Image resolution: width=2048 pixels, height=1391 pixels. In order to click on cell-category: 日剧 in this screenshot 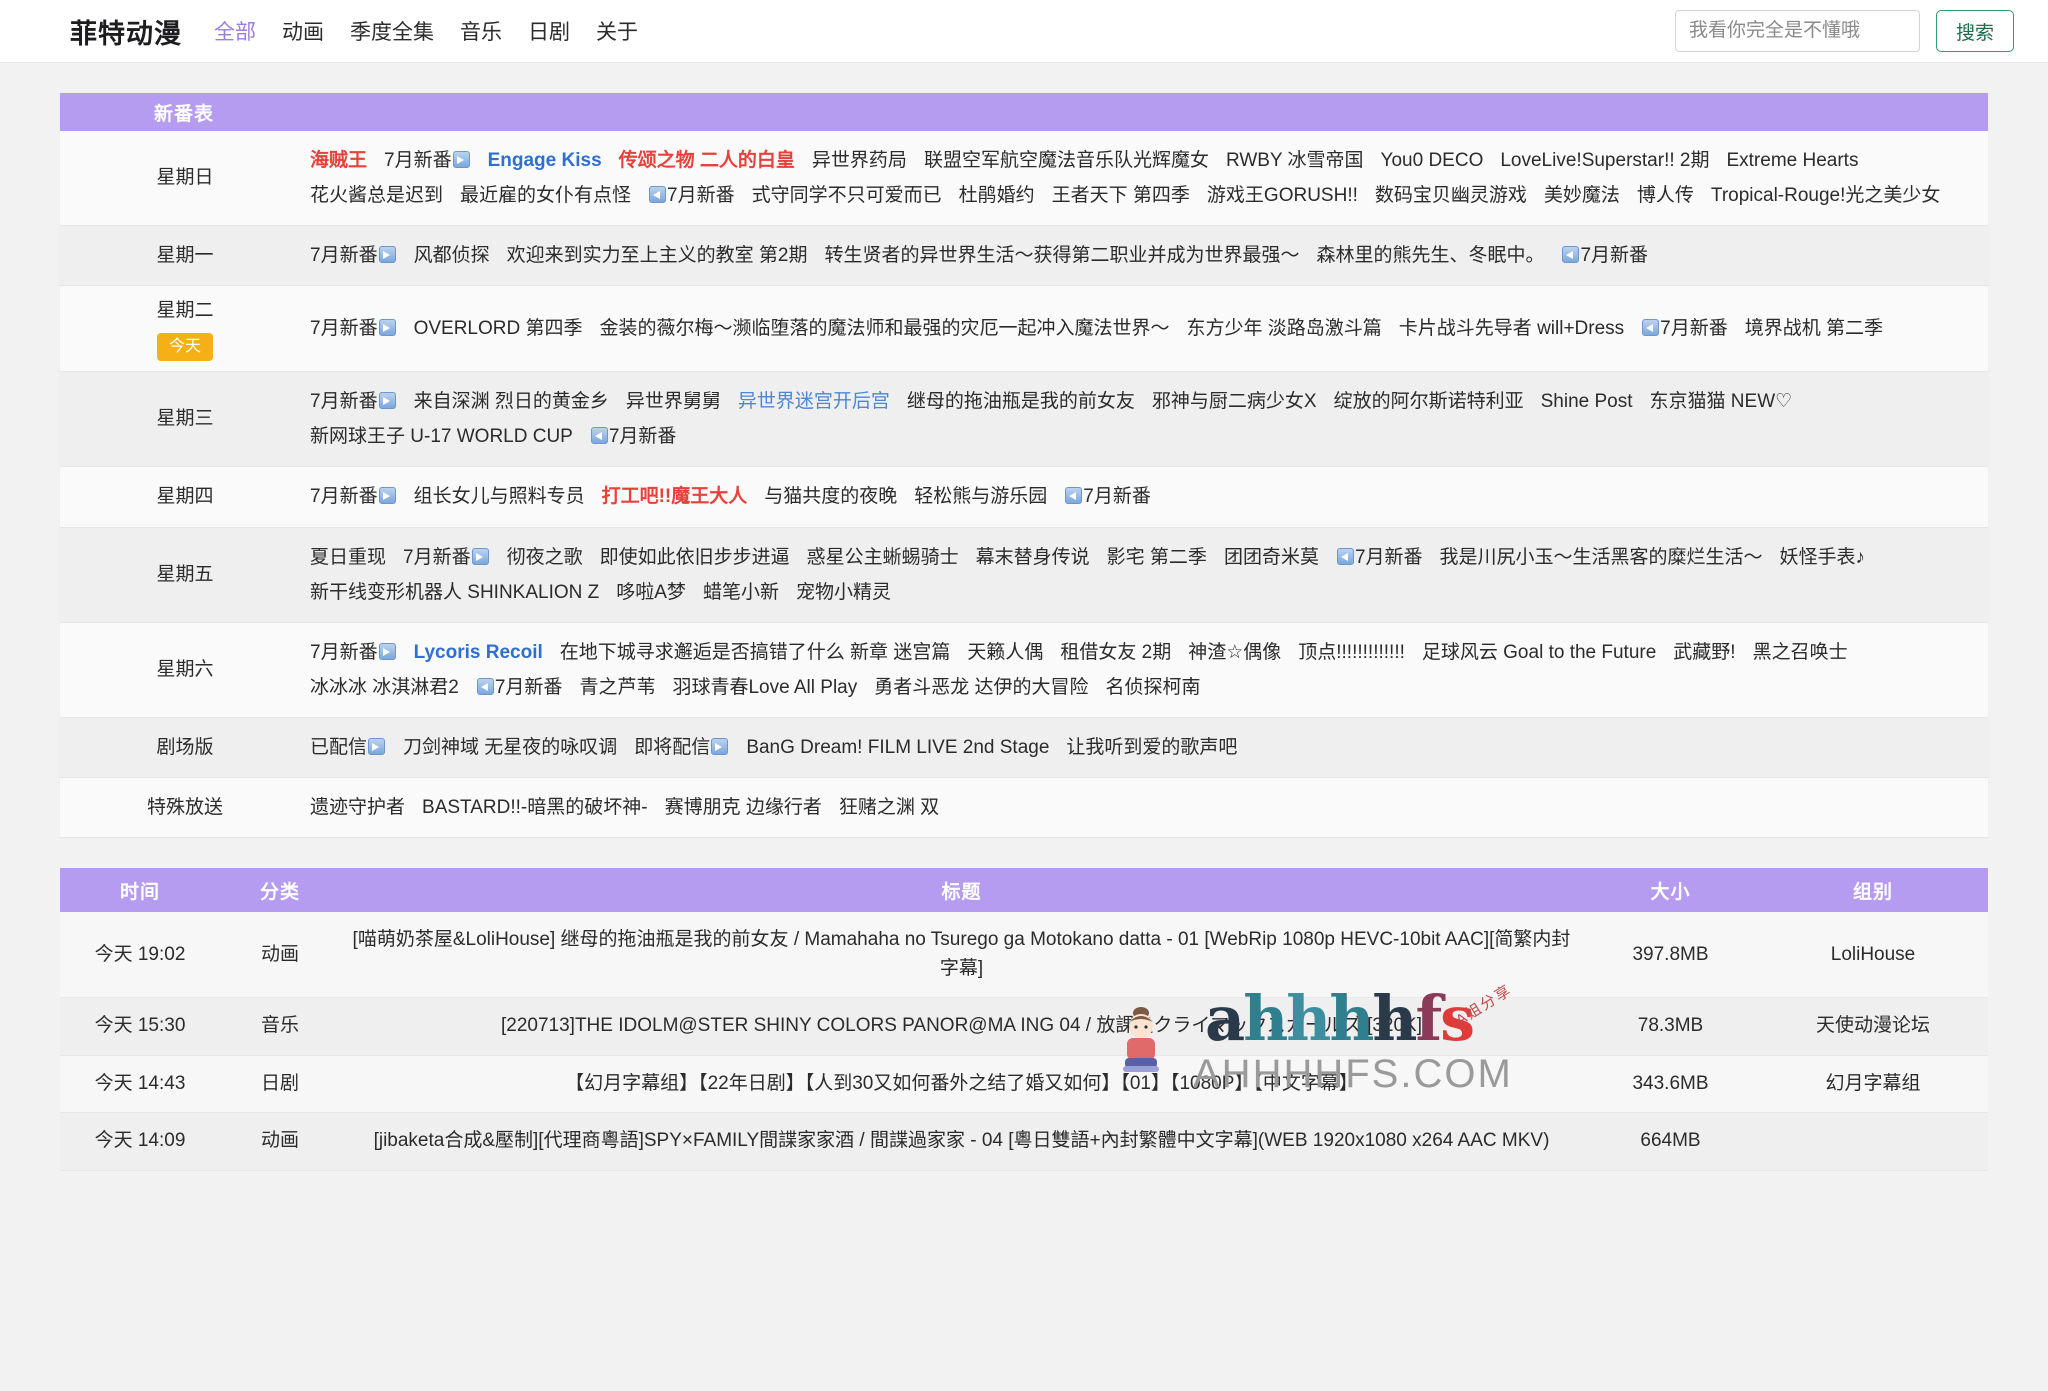, I will do `click(280, 1084)`.